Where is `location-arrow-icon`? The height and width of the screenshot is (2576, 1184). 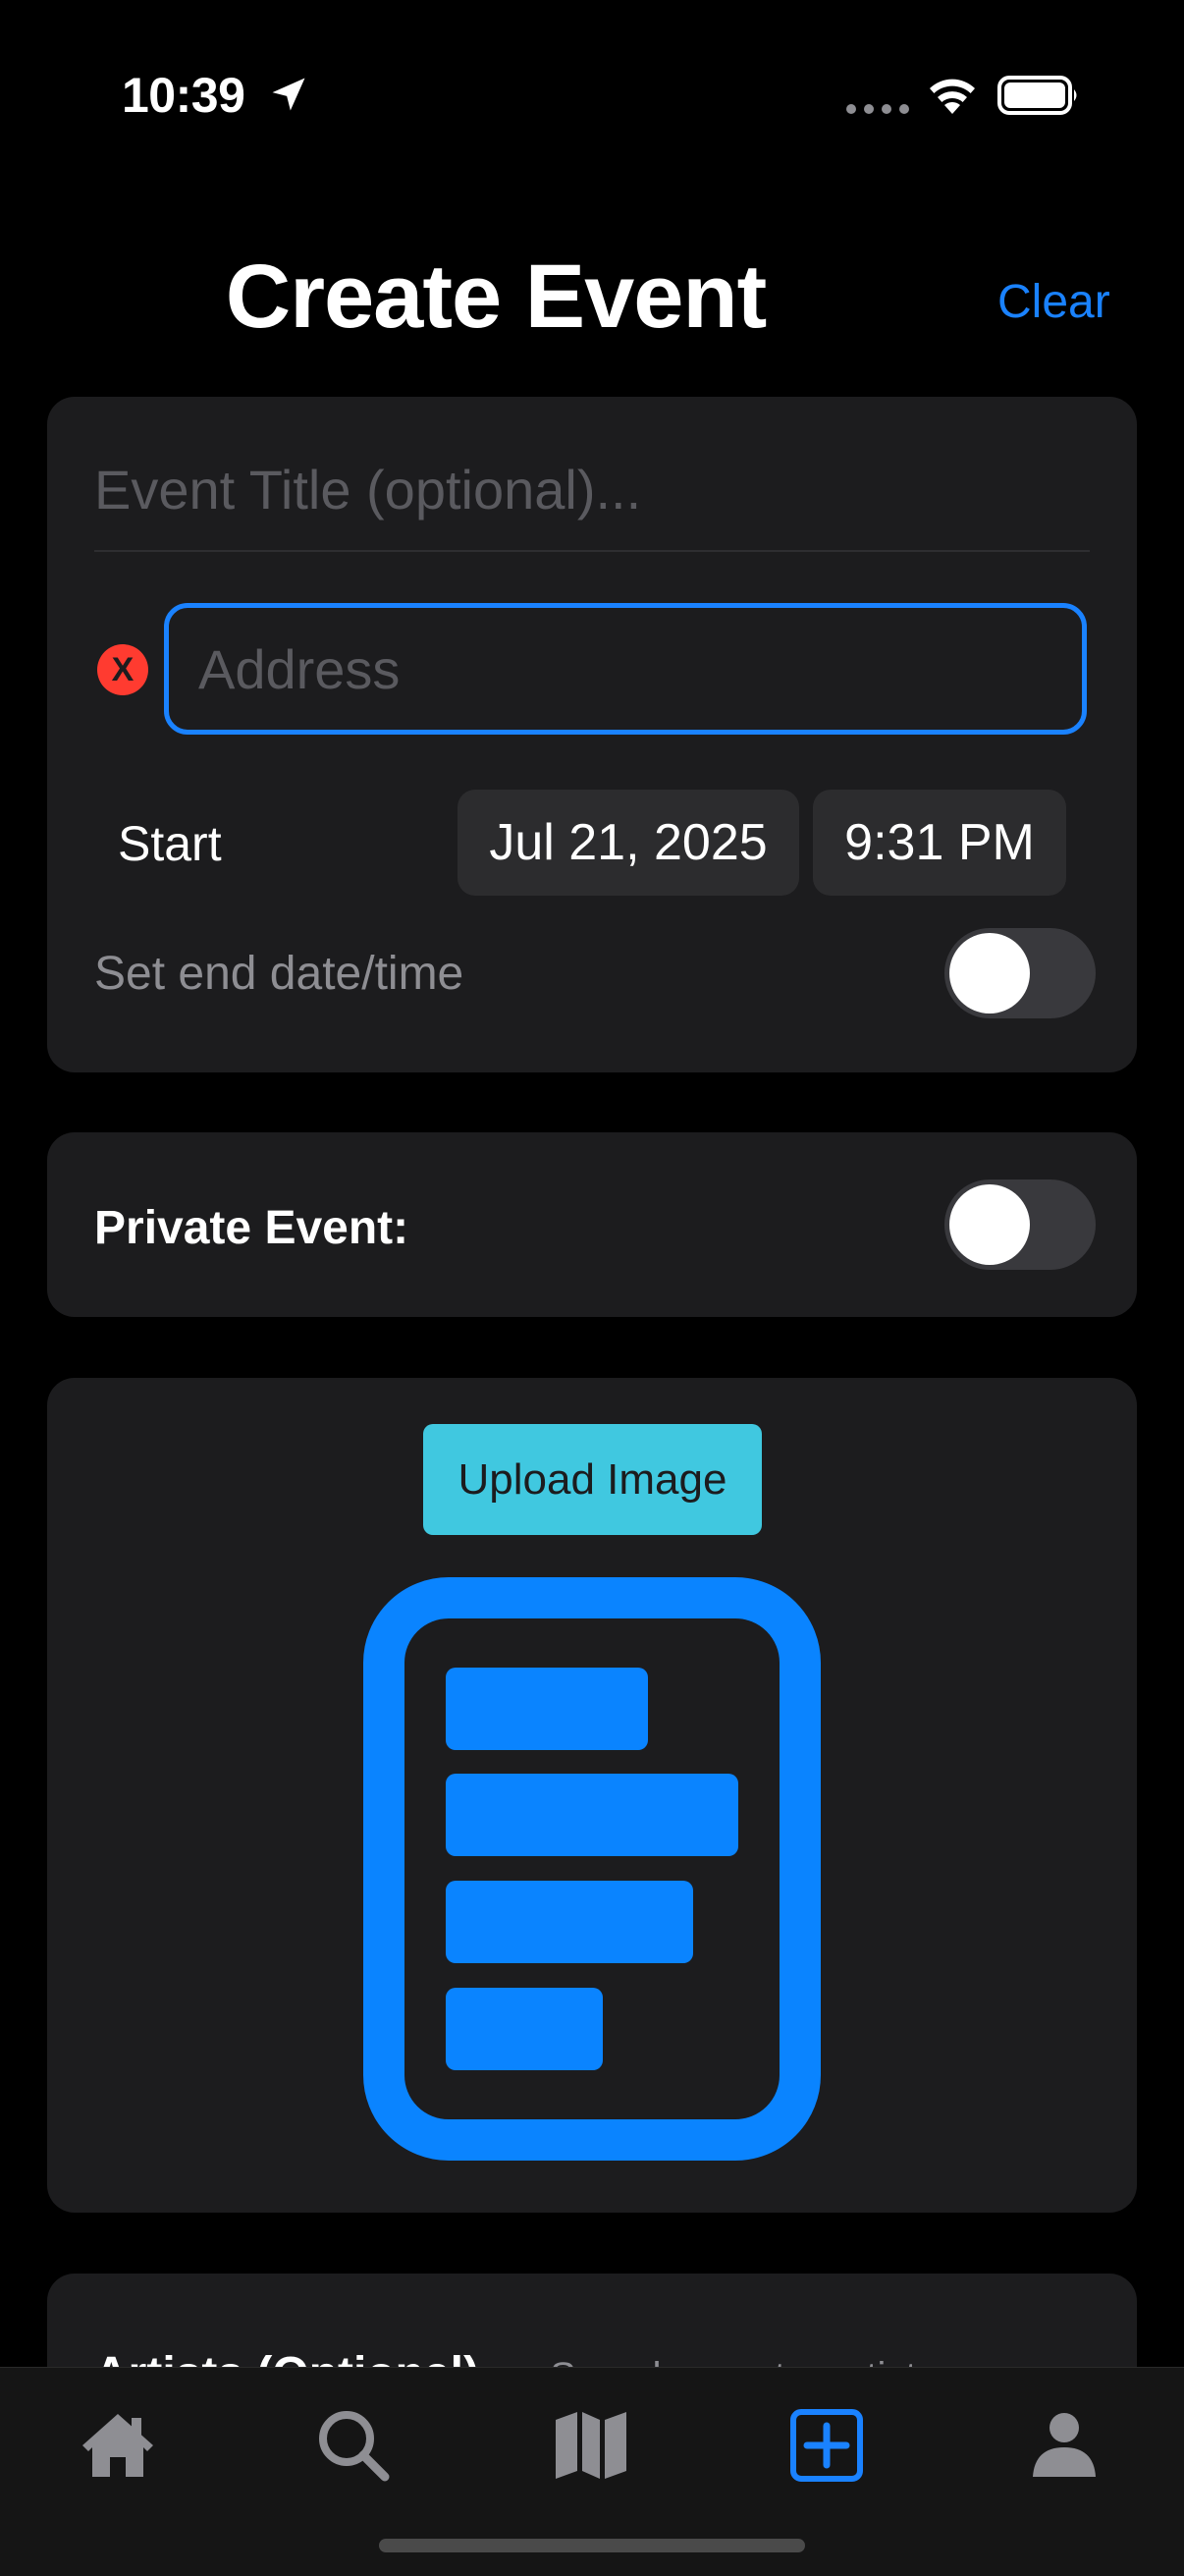
location-arrow-icon is located at coordinates (289, 95).